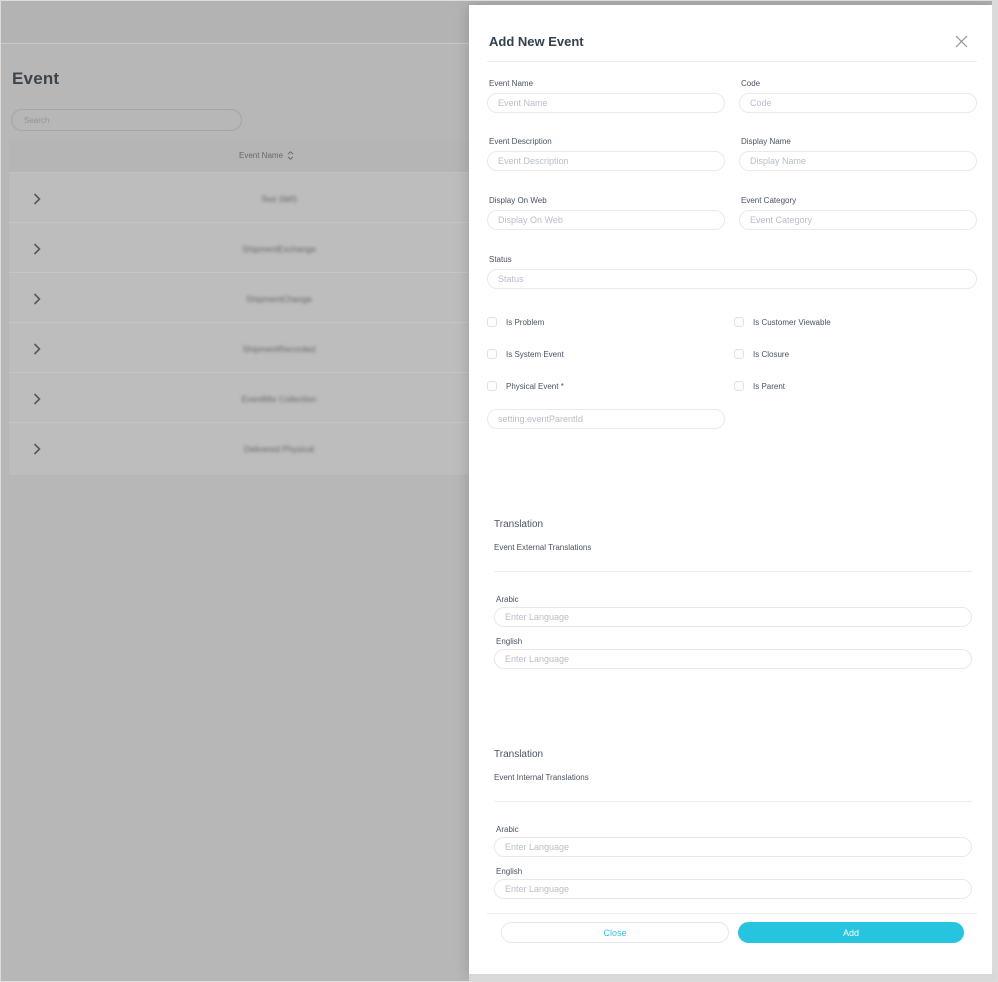 Image resolution: width=998 pixels, height=982 pixels. Describe the element at coordinates (615, 932) in the screenshot. I see `close-button-footer: Close` at that location.